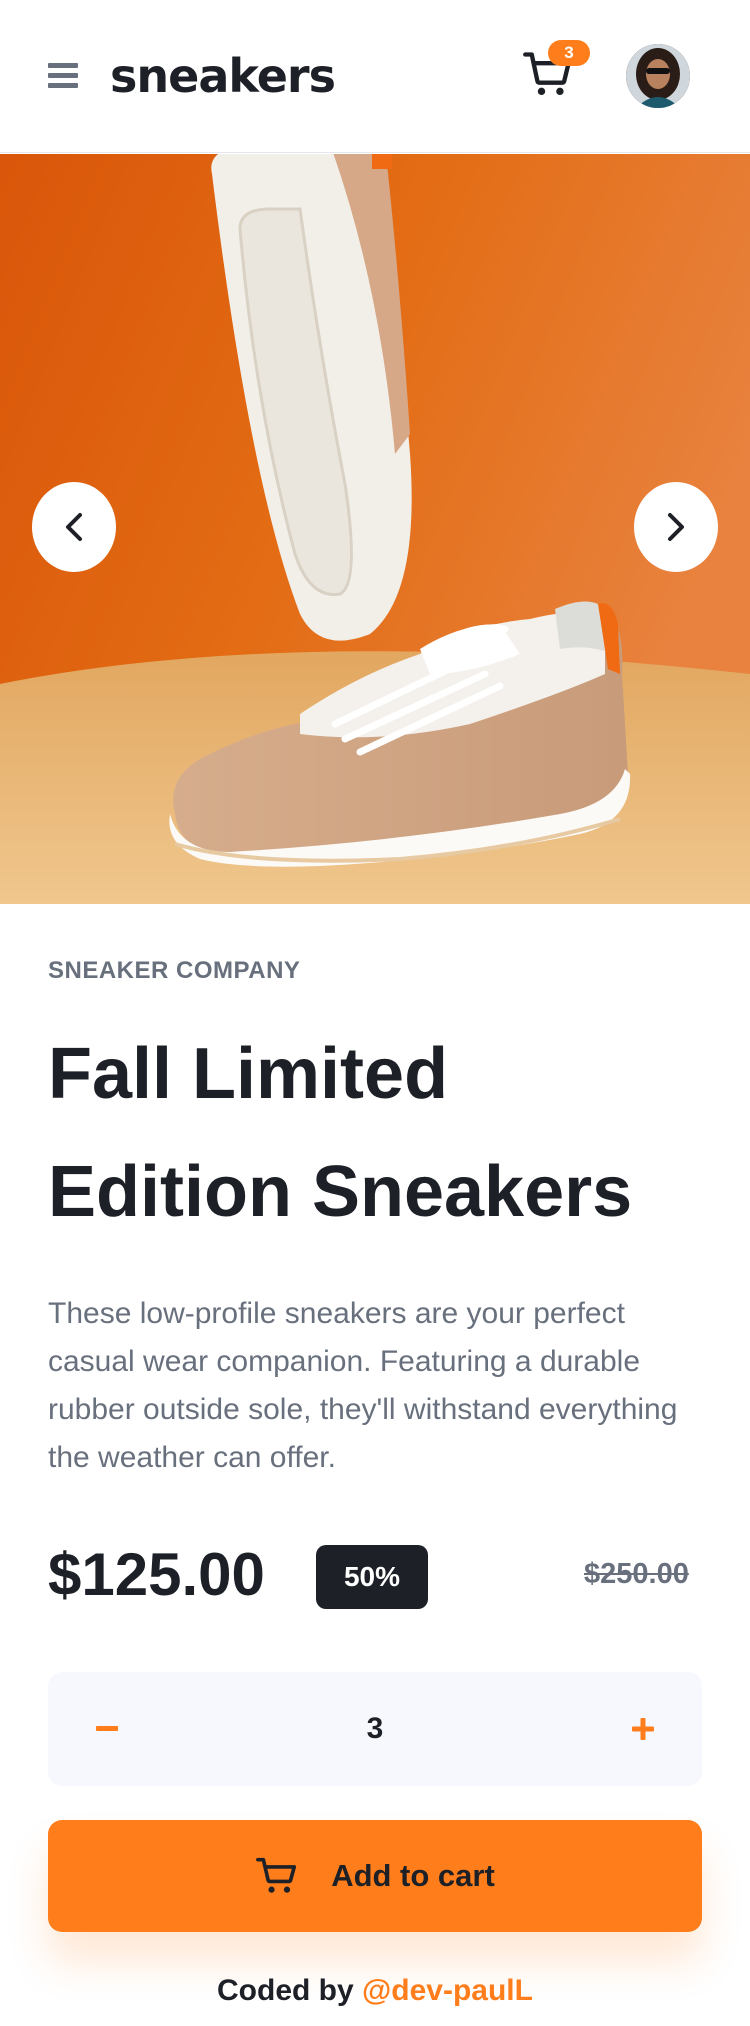  I want to click on decrease-quantity-button, so click(107, 1729).